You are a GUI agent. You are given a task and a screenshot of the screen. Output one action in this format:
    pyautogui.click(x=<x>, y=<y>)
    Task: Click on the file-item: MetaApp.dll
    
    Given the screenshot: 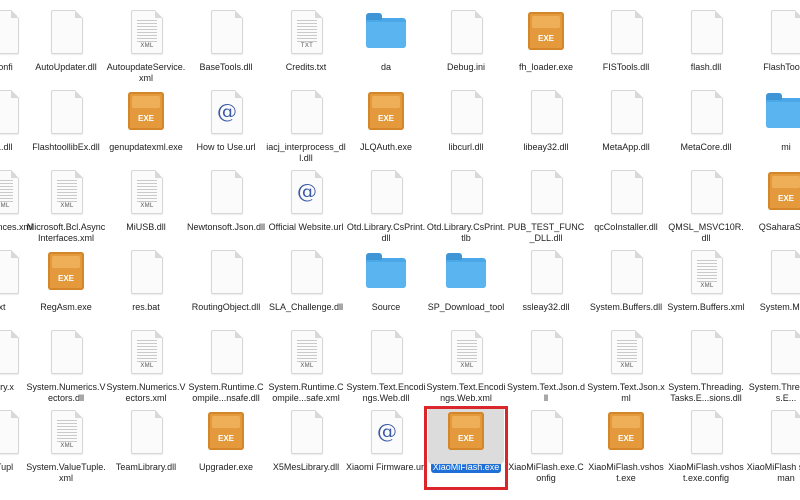 What is the action you would take?
    pyautogui.click(x=626, y=128)
    